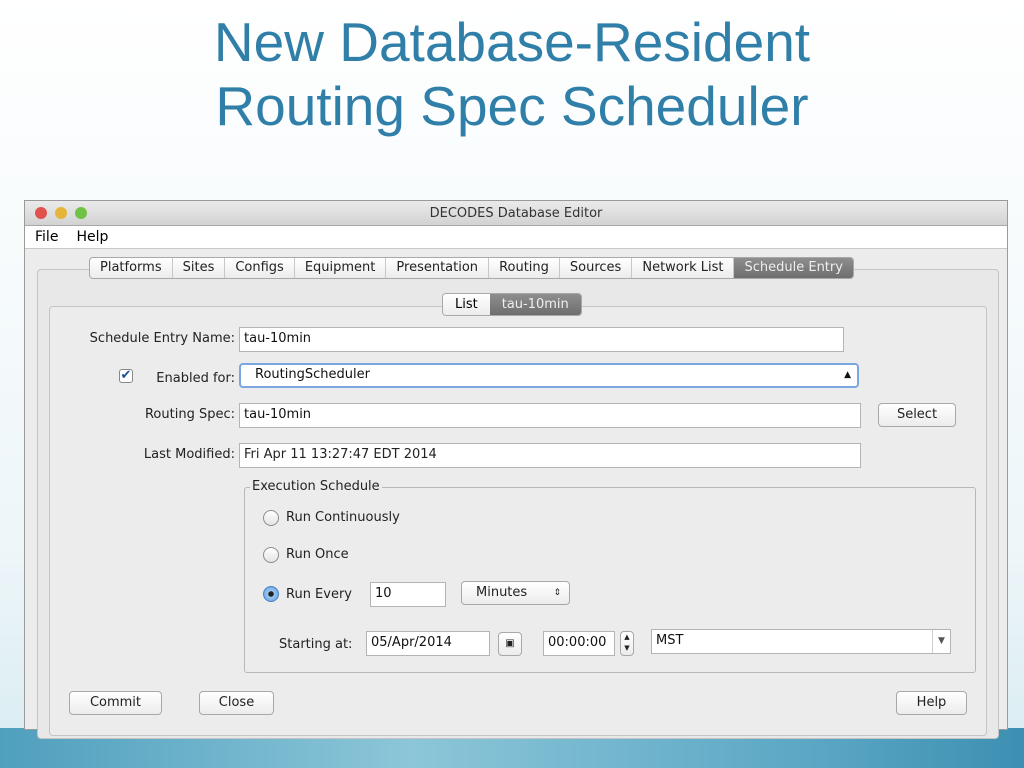 Image resolution: width=1024 pixels, height=768 pixels. Describe the element at coordinates (627, 643) in the screenshot. I see `time-spinner: ▲ ▼` at that location.